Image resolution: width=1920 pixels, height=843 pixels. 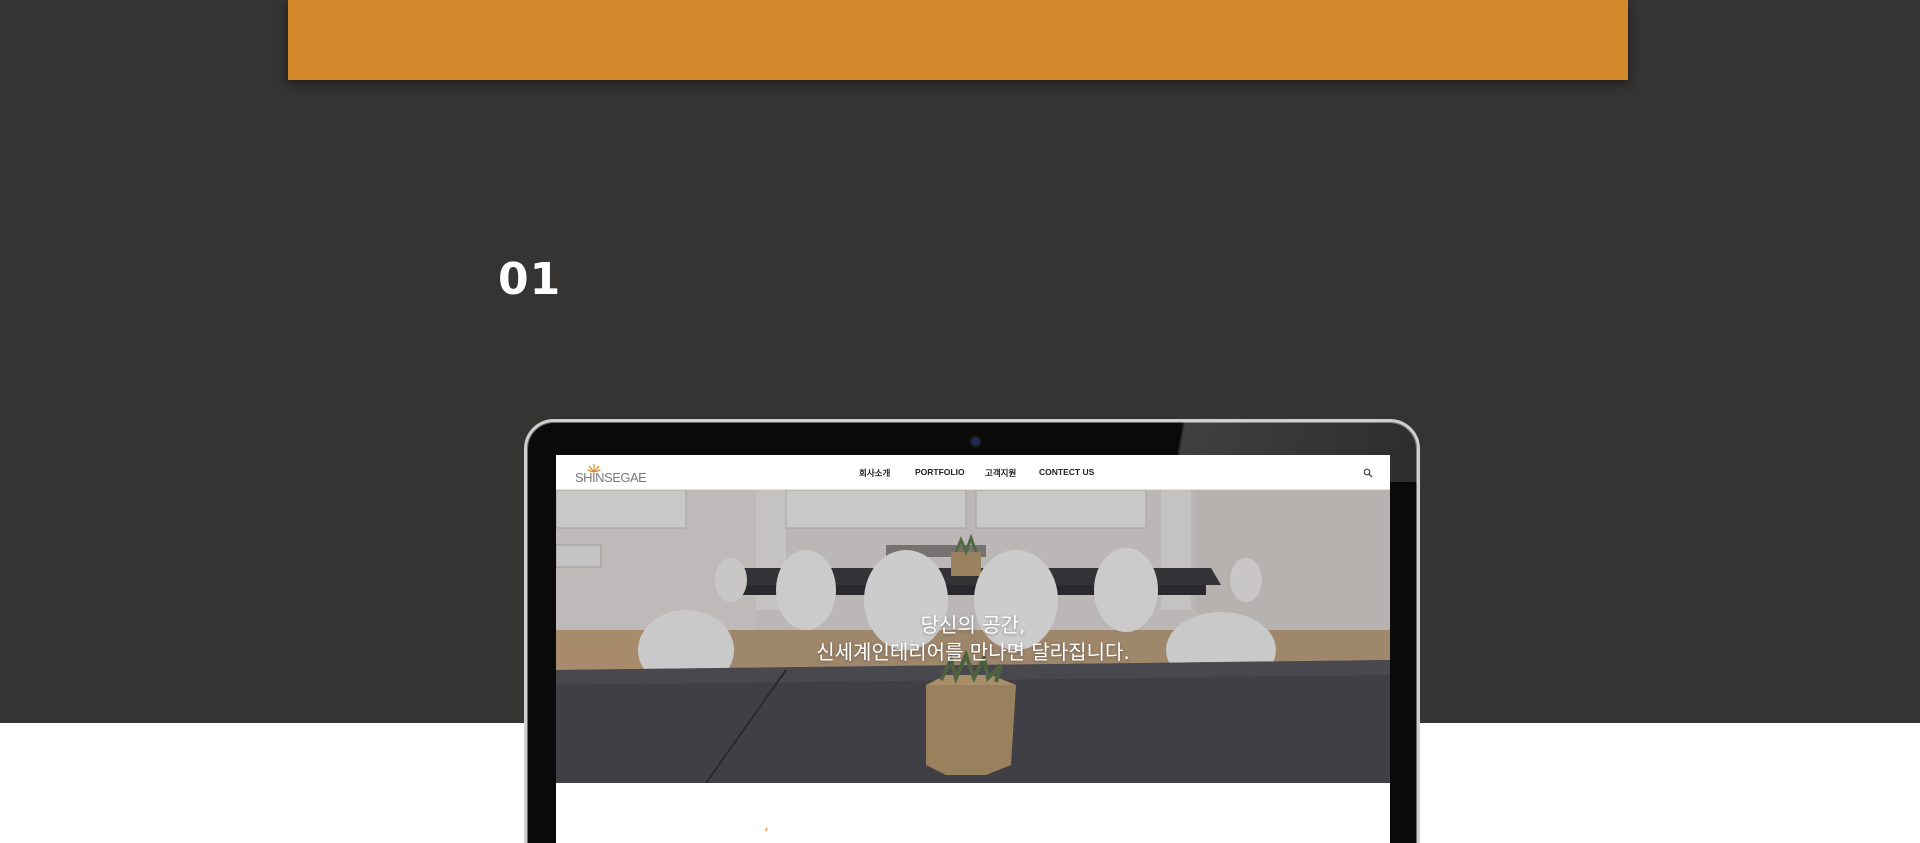 I want to click on hero-headline-line2: 신세계인테리어를 만나면 달라집니다., so click(x=973, y=652).